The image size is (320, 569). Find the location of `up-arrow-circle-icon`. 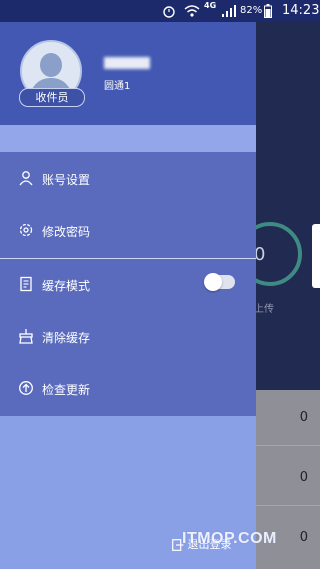

up-arrow-circle-icon is located at coordinates (26, 388).